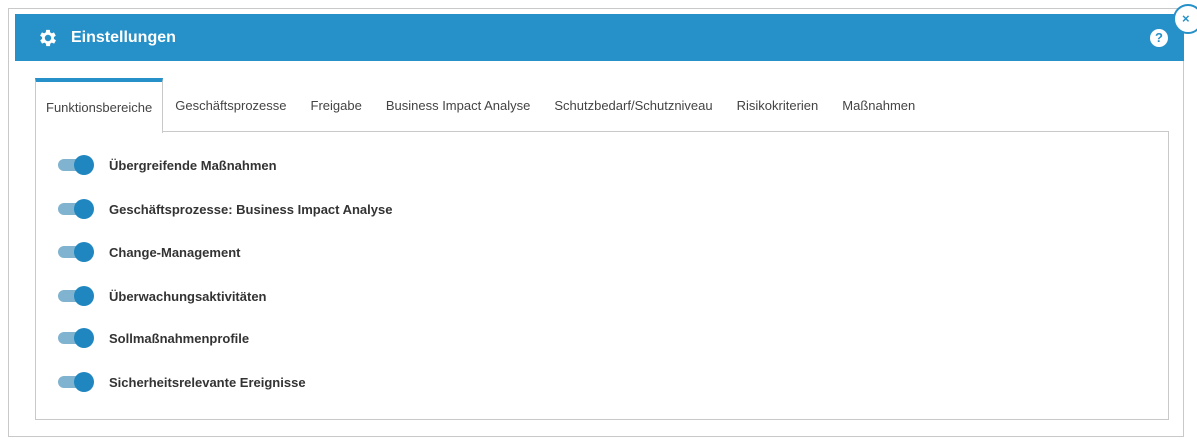 The height and width of the screenshot is (441, 1197). I want to click on toggle-row-ueberwachungsaktivitaeten: Überwachungsaktivitäten, so click(162, 296).